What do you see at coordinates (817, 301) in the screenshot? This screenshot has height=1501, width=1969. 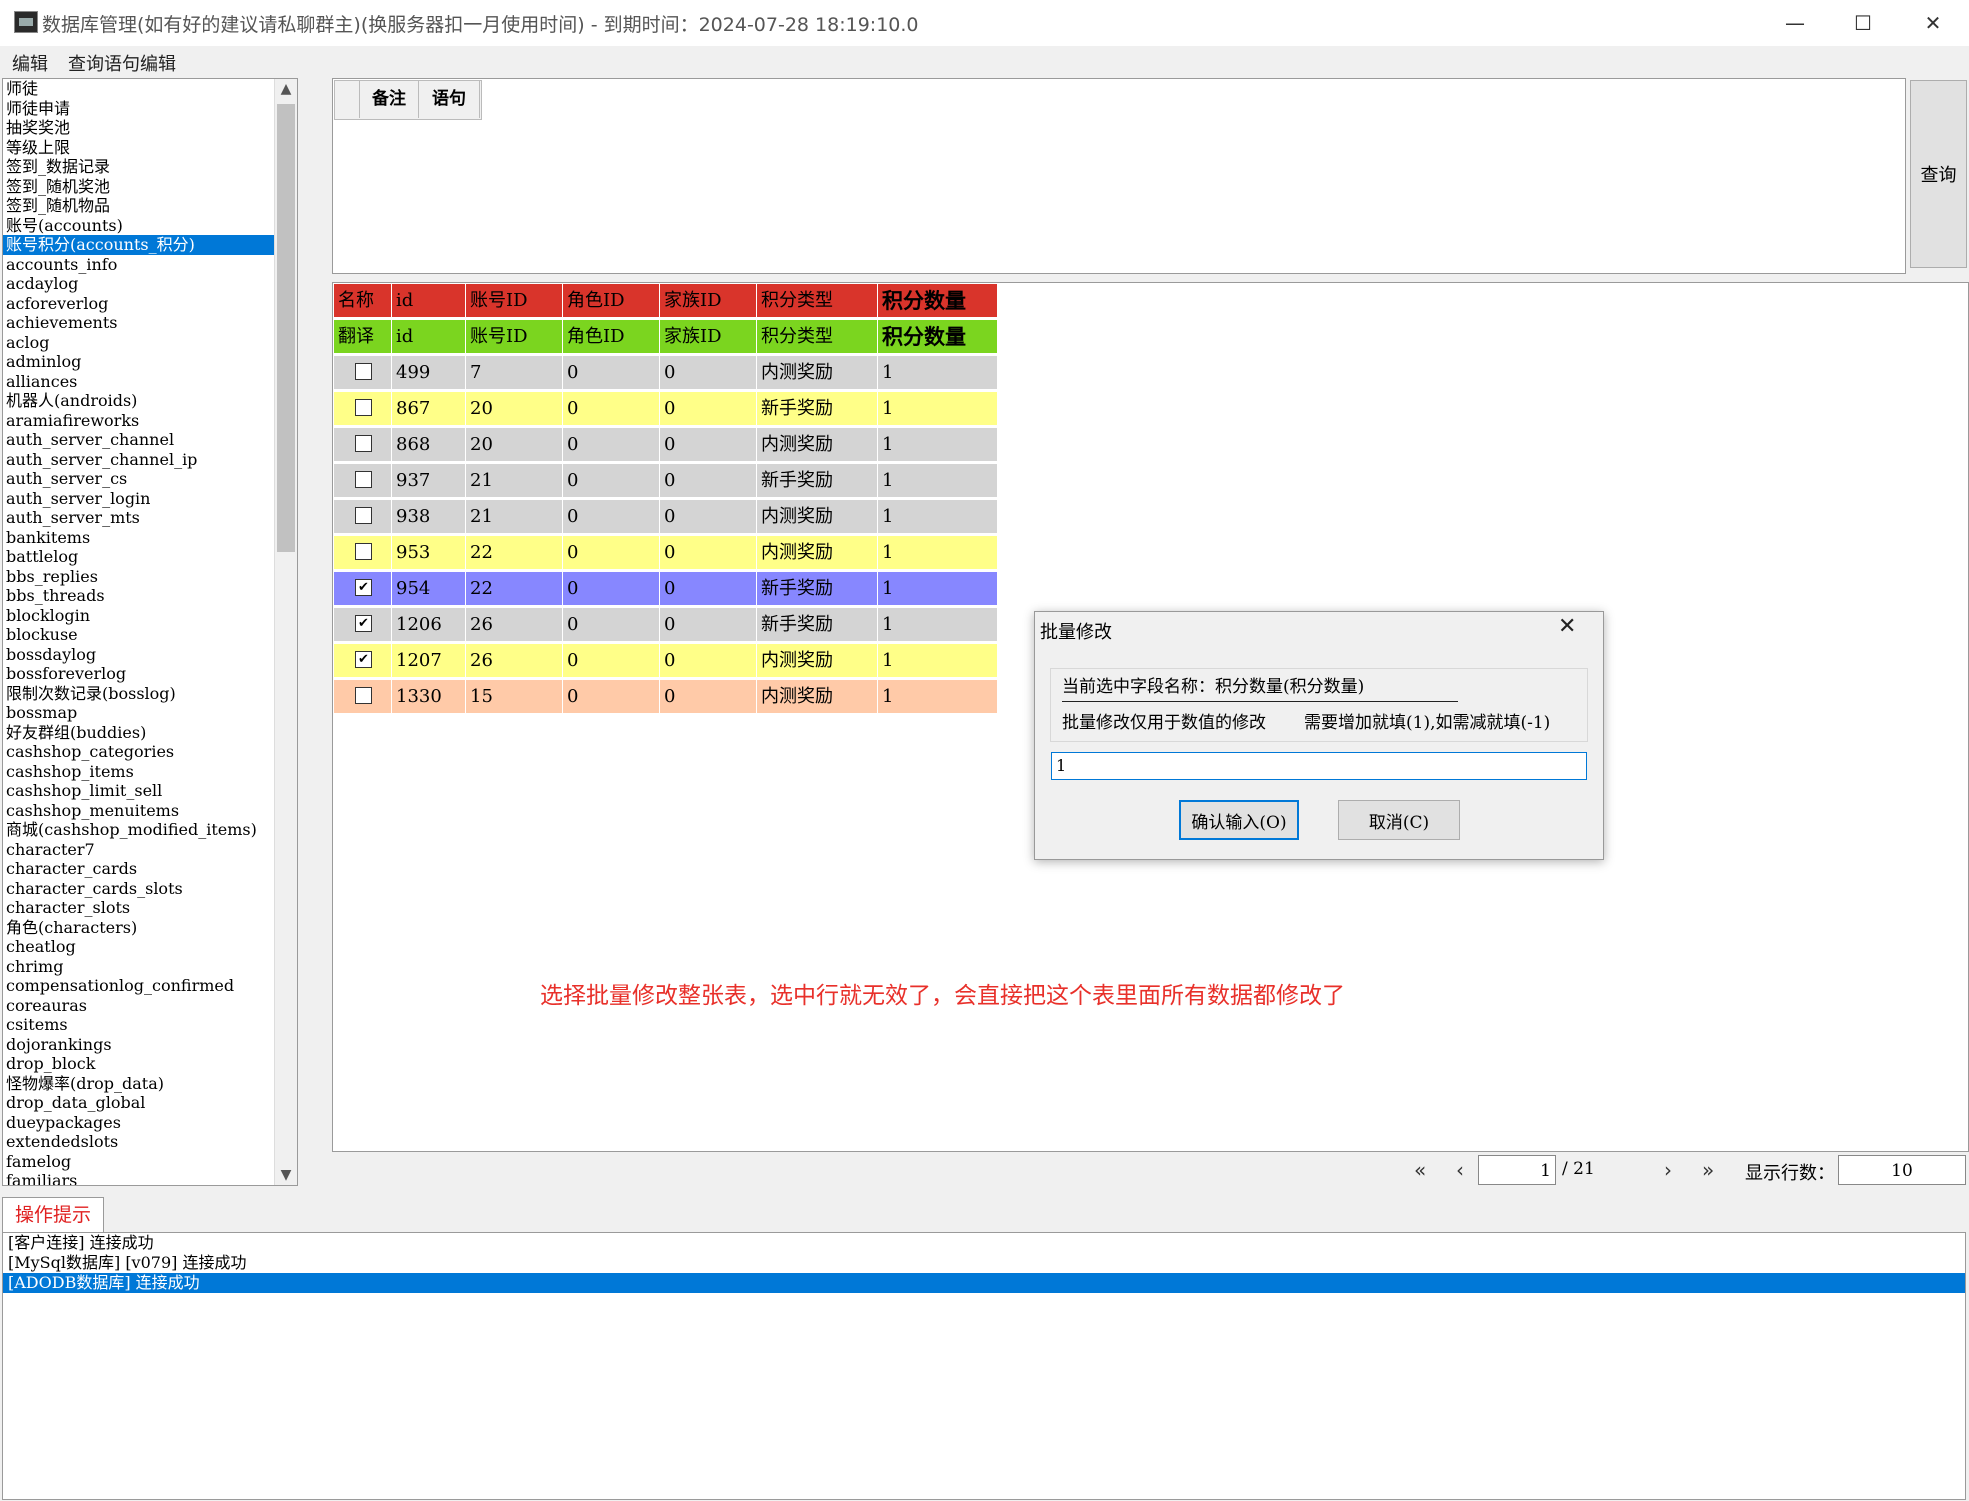 I see `column-header: 积分类型` at bounding box center [817, 301].